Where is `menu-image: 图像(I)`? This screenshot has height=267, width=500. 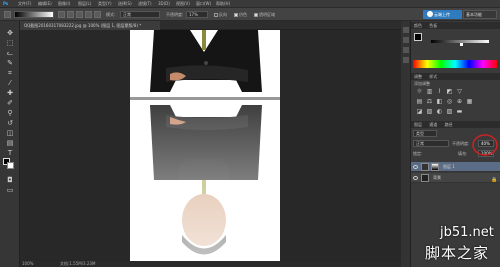 menu-image: 图像(I) is located at coordinates (64, 4).